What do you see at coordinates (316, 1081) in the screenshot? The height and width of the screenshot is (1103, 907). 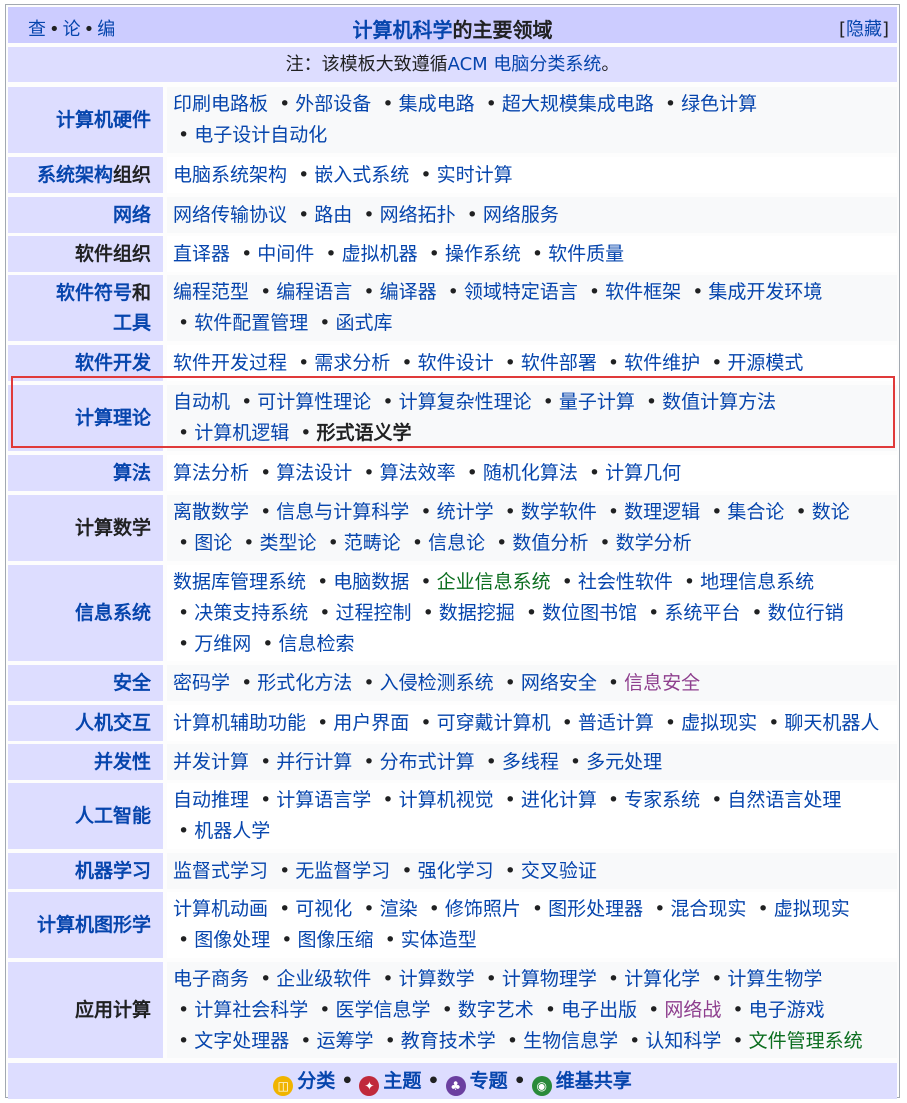 I see `footer-link: 分类` at bounding box center [316, 1081].